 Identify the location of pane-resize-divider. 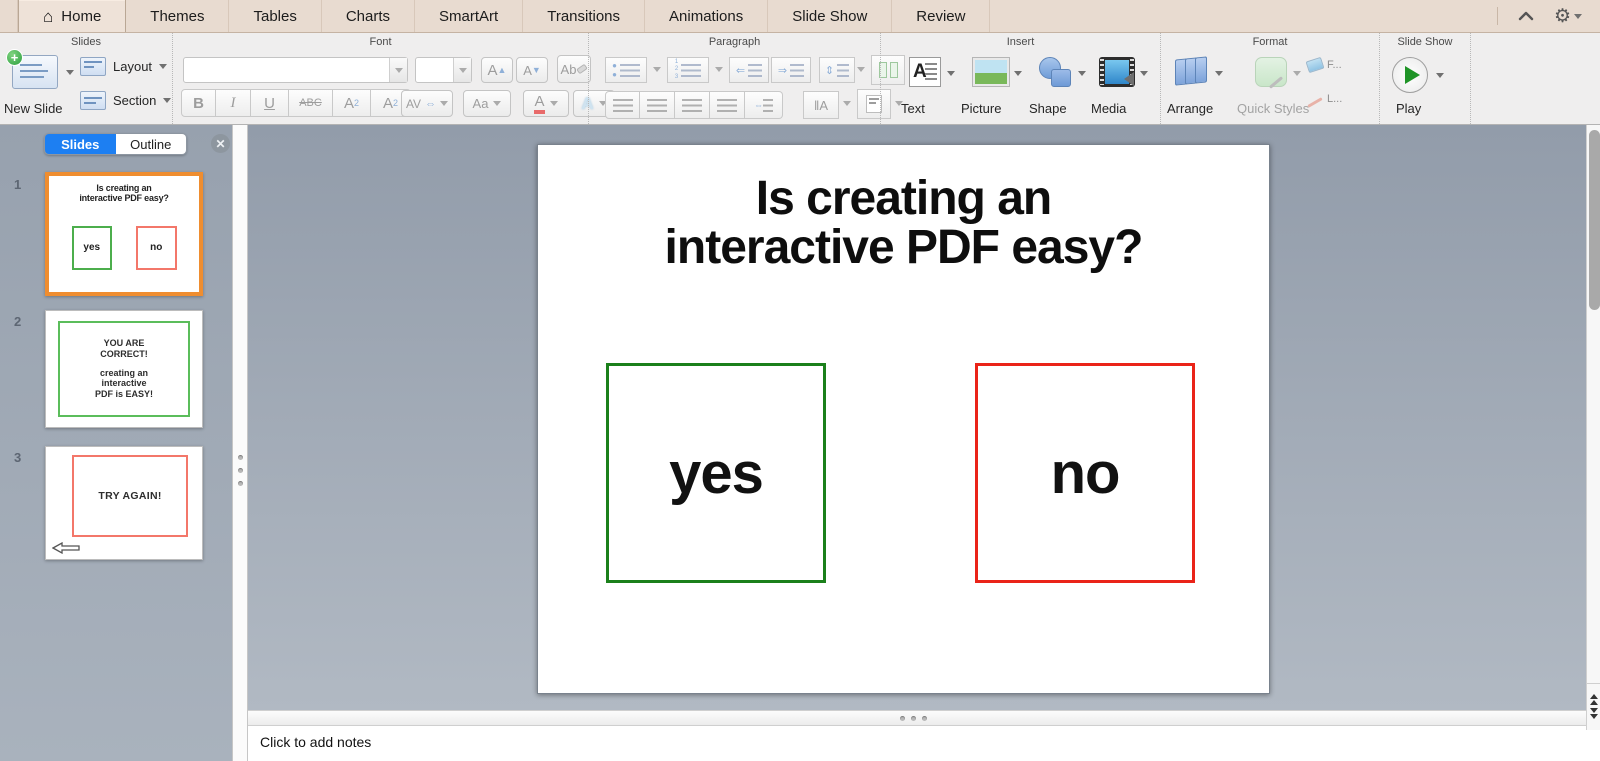
(240, 443).